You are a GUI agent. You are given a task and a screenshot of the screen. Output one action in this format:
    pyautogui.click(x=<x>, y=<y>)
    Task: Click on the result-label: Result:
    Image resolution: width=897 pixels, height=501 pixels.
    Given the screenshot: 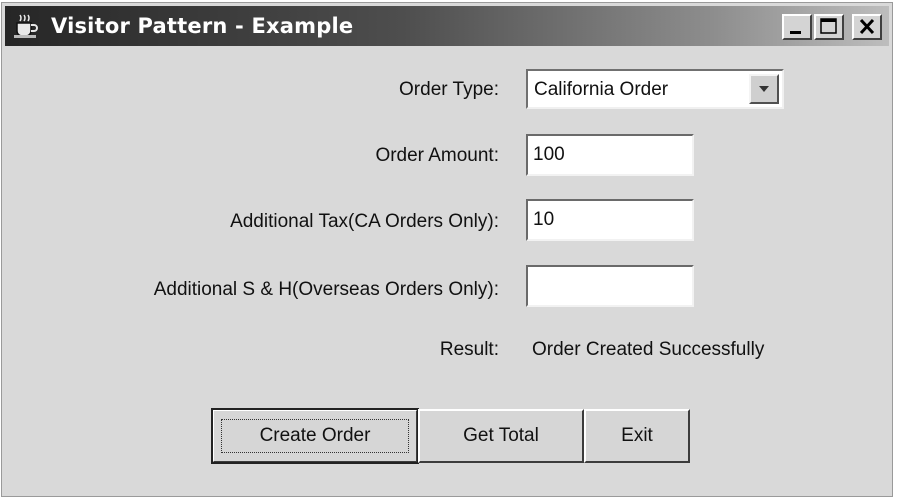 What is the action you would take?
    pyautogui.click(x=469, y=349)
    